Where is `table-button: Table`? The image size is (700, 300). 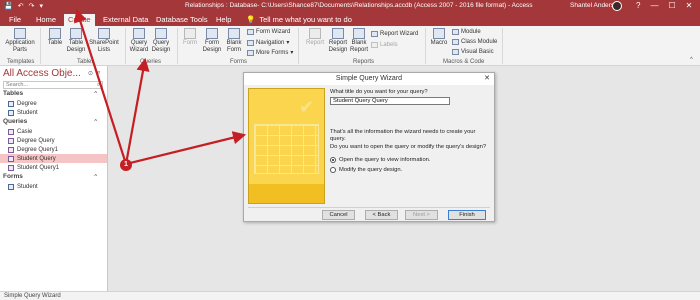 table-button: Table is located at coordinates (55, 37).